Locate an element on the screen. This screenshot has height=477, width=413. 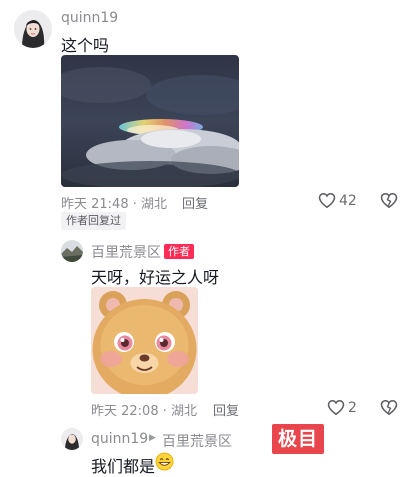
nested-target-username: 百里荒景区 is located at coordinates (197, 441).